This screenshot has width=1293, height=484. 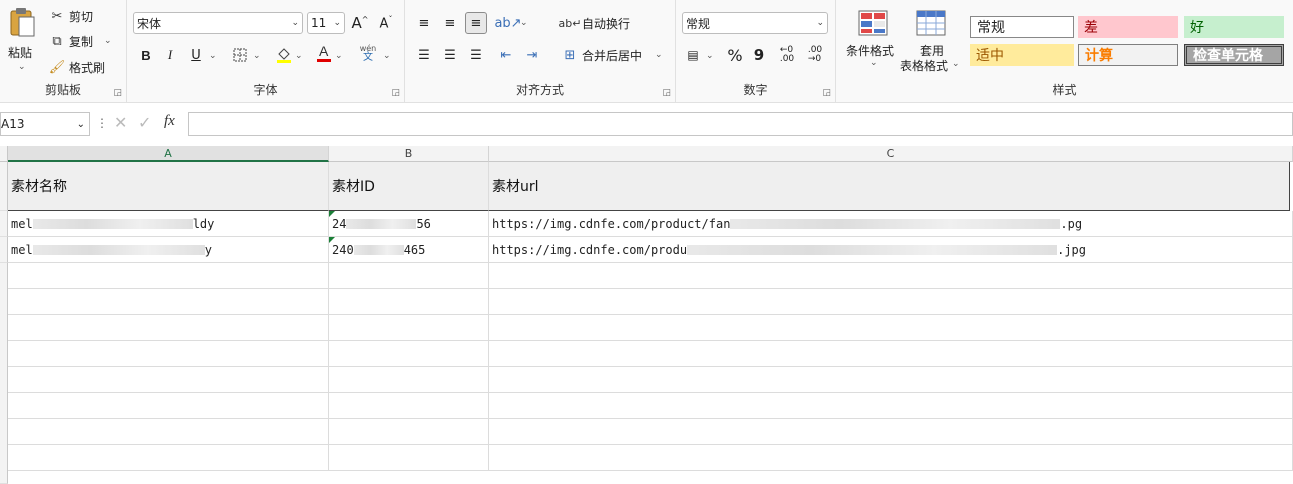 I want to click on table-row-cell: mel ldy, so click(x=168, y=224).